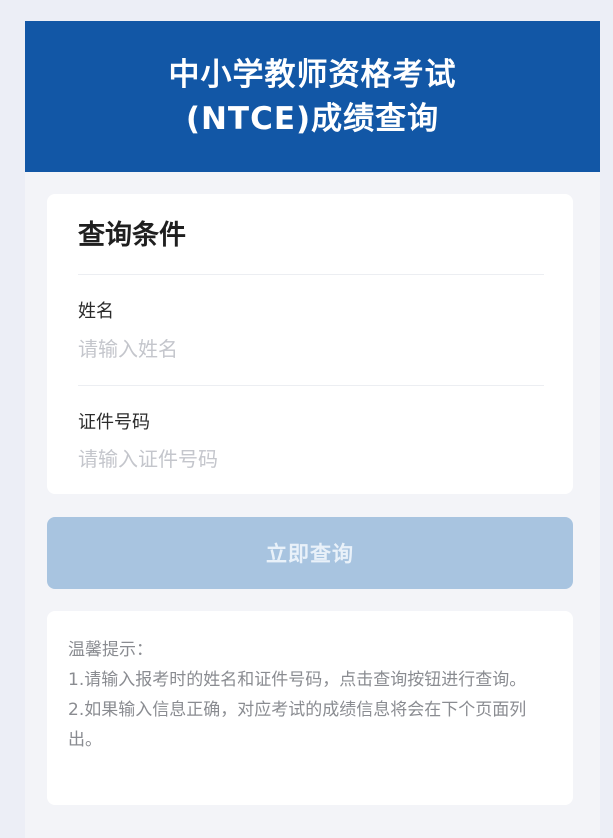 This screenshot has height=838, width=613. I want to click on field-divider, so click(311, 385).